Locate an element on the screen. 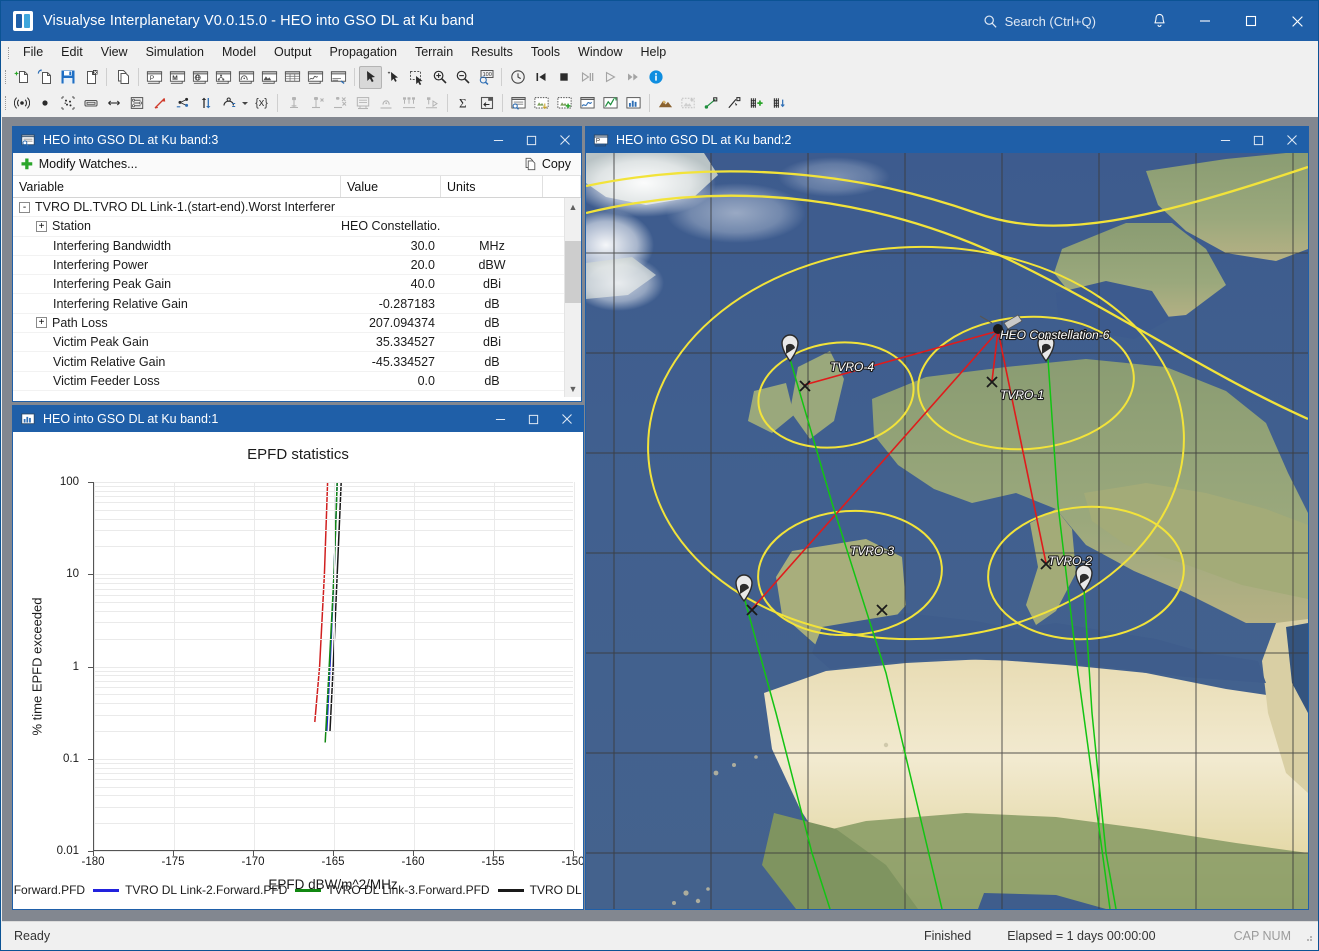  new-terrain-view-icon is located at coordinates (269, 77).